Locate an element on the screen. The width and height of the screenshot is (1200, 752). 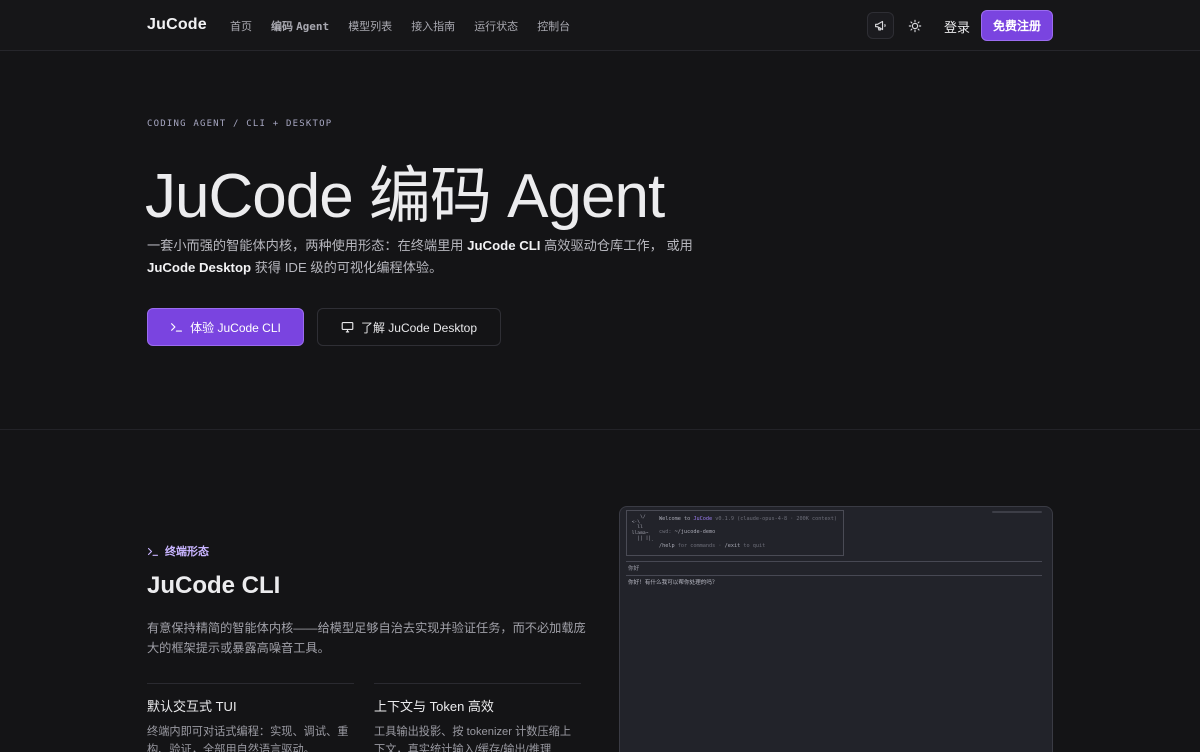
terminal-user-input: 你好 is located at coordinates (634, 569).